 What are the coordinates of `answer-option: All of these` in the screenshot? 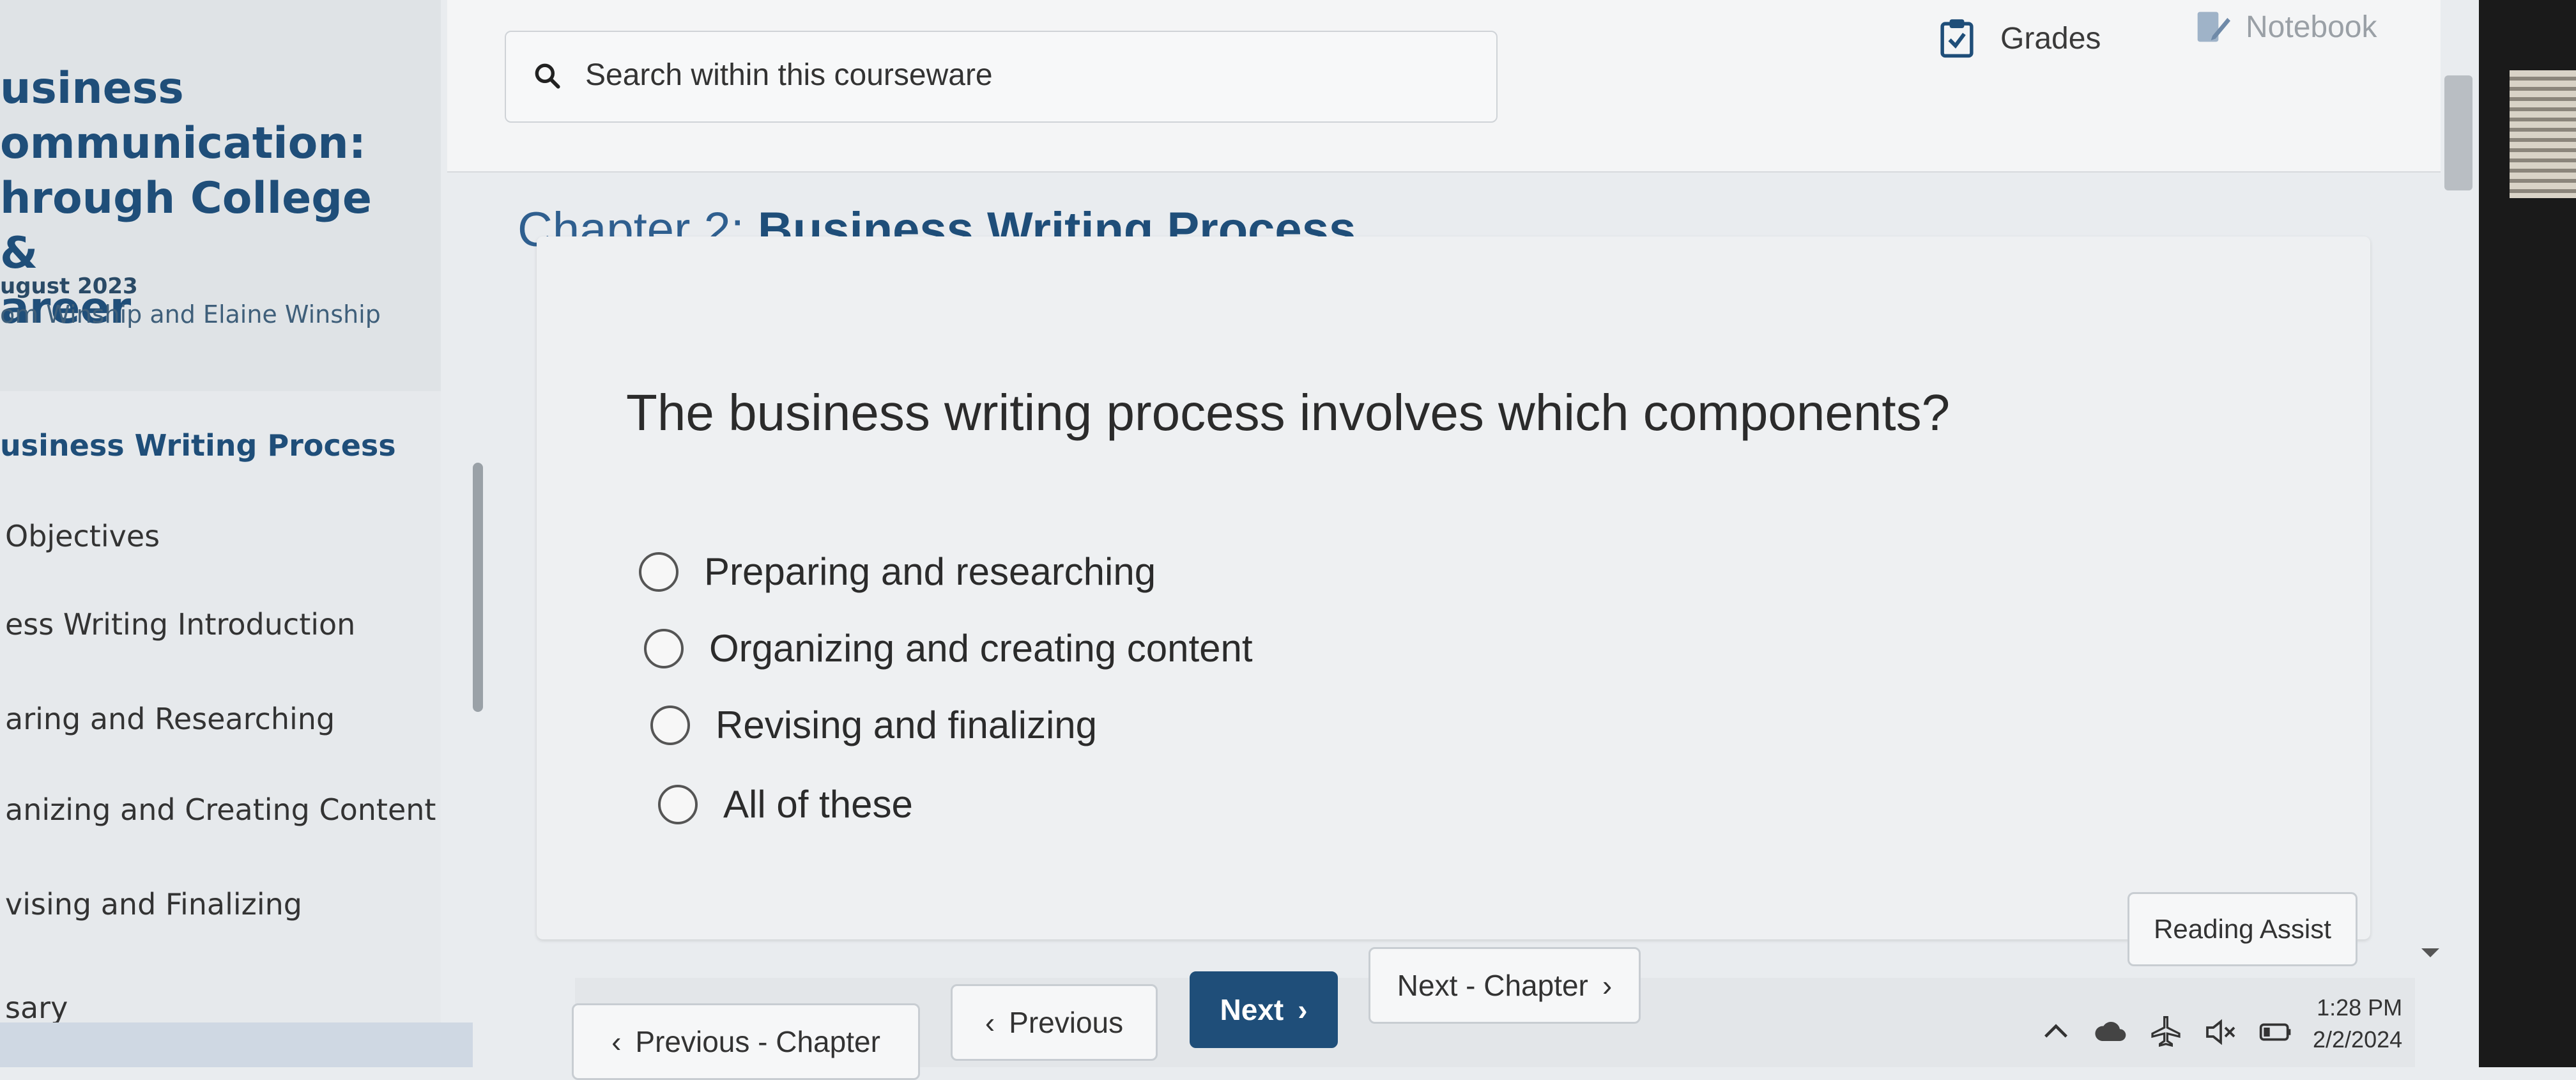 It's located at (785, 804).